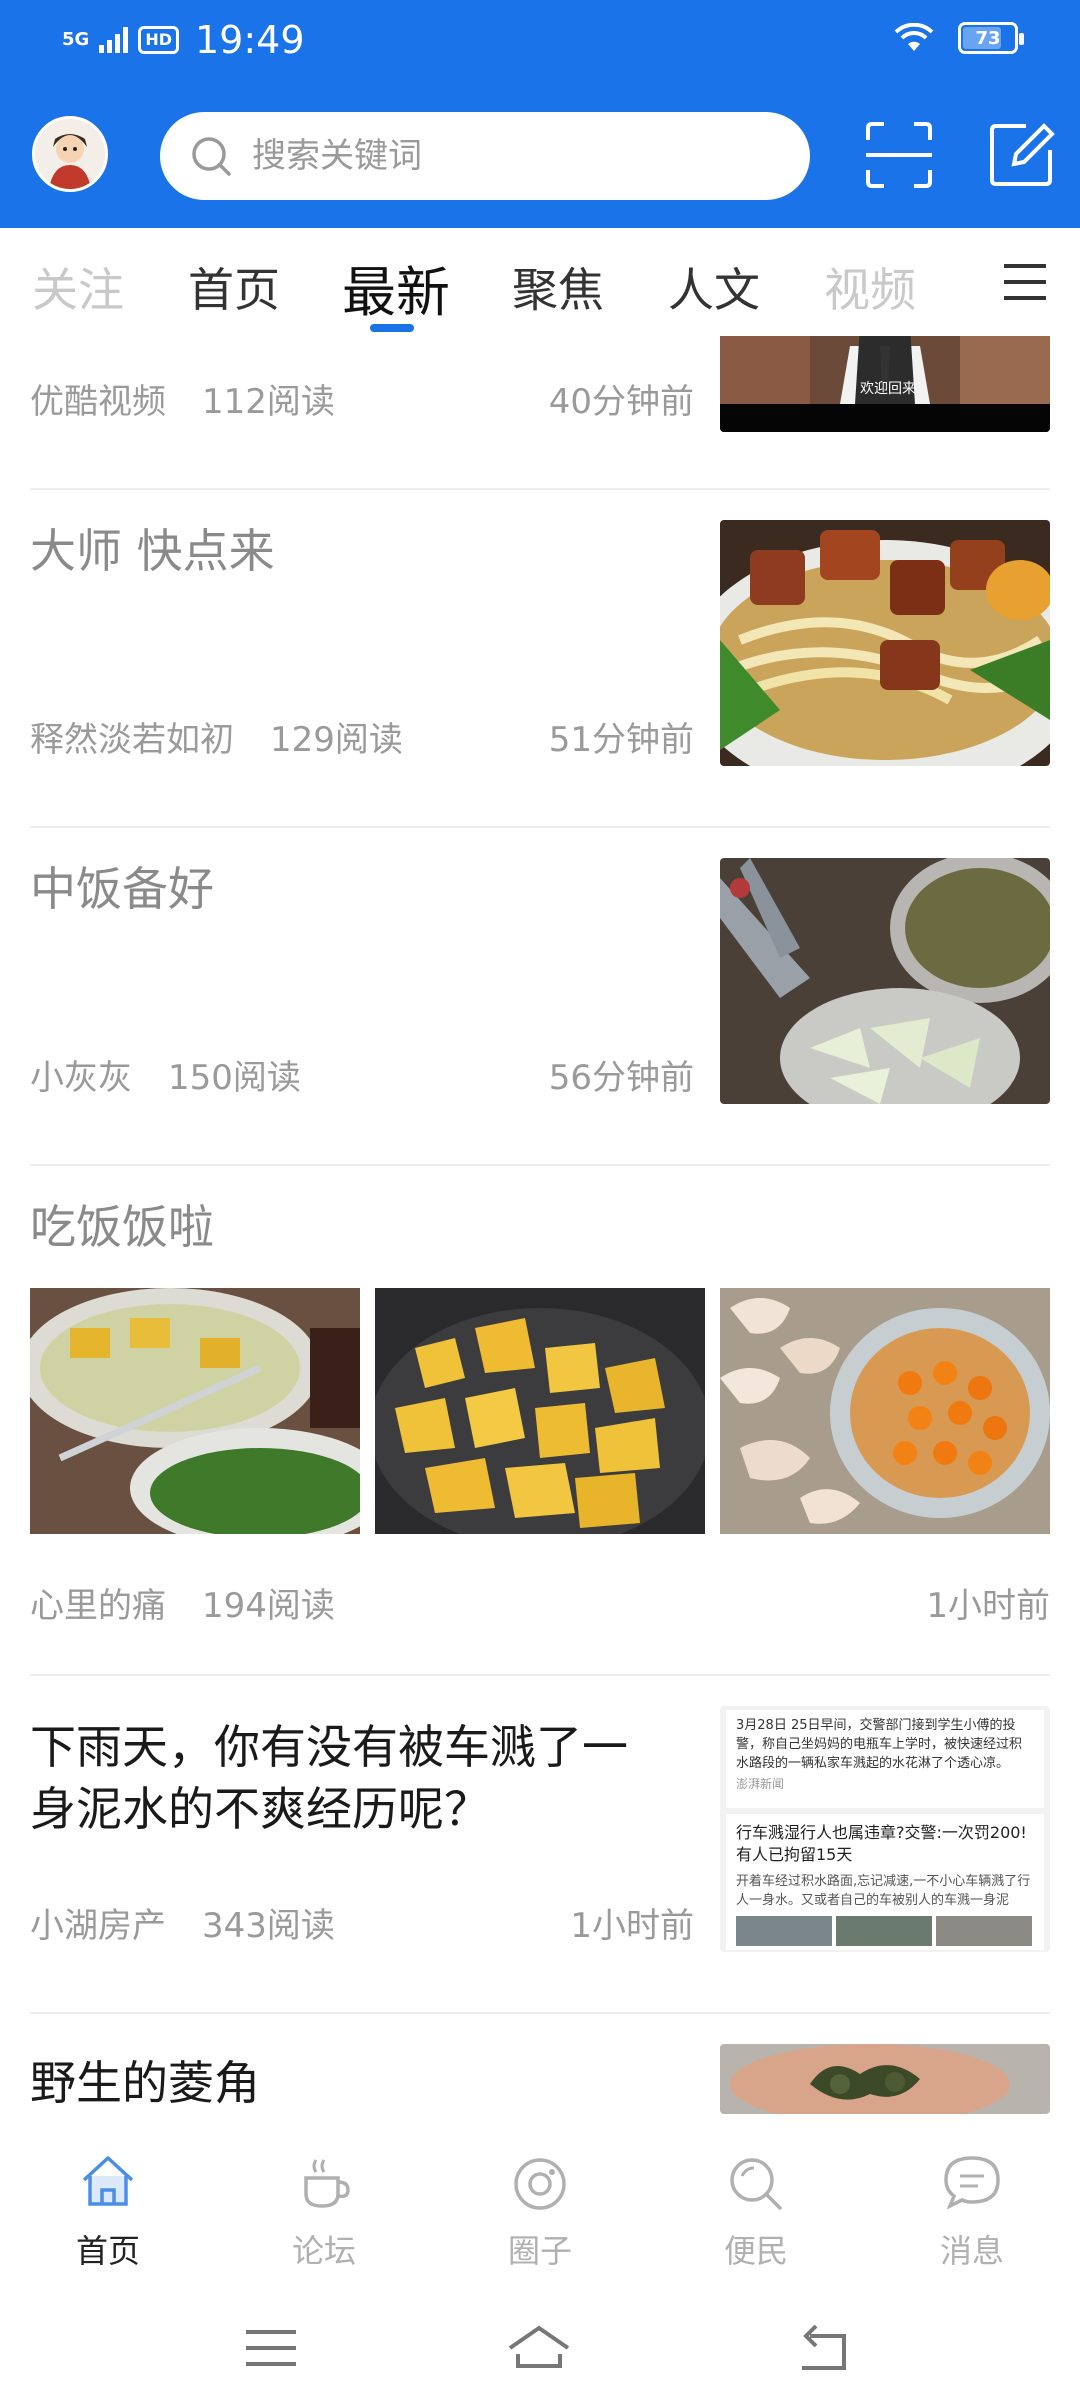 The width and height of the screenshot is (1080, 2408). Describe the element at coordinates (1021, 155) in the screenshot. I see `compose-icon` at that location.